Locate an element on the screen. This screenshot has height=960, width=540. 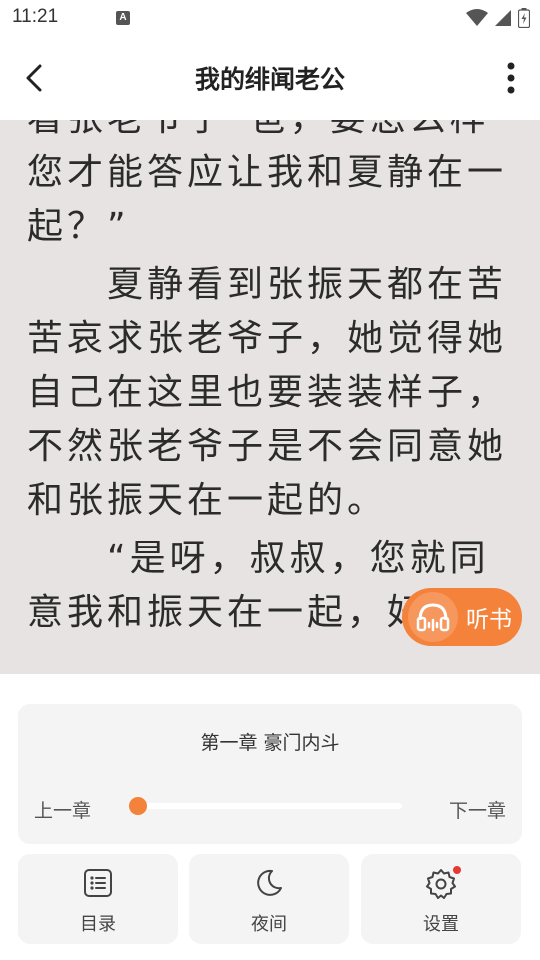
status-icons is located at coordinates (498, 18).